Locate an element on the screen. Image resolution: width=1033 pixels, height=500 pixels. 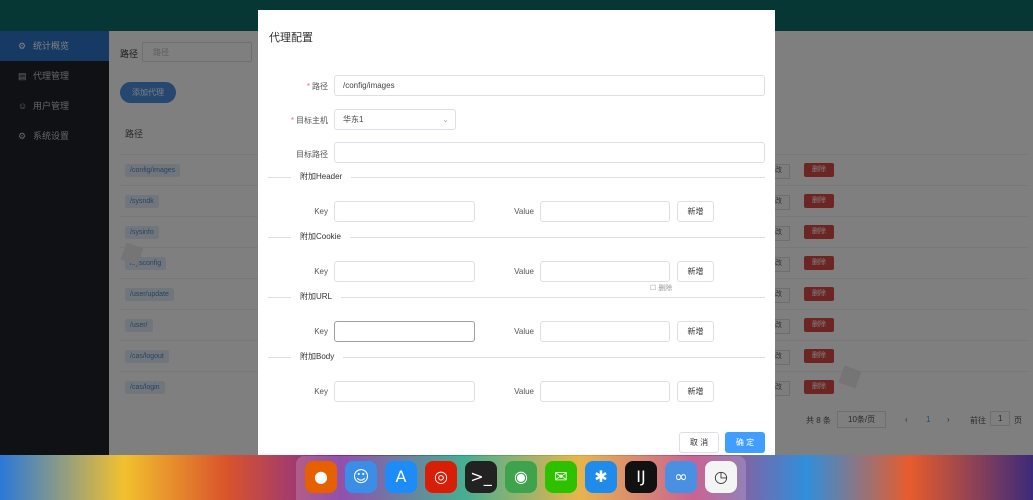
section-divider: 附加Header is located at coordinates (516, 176).